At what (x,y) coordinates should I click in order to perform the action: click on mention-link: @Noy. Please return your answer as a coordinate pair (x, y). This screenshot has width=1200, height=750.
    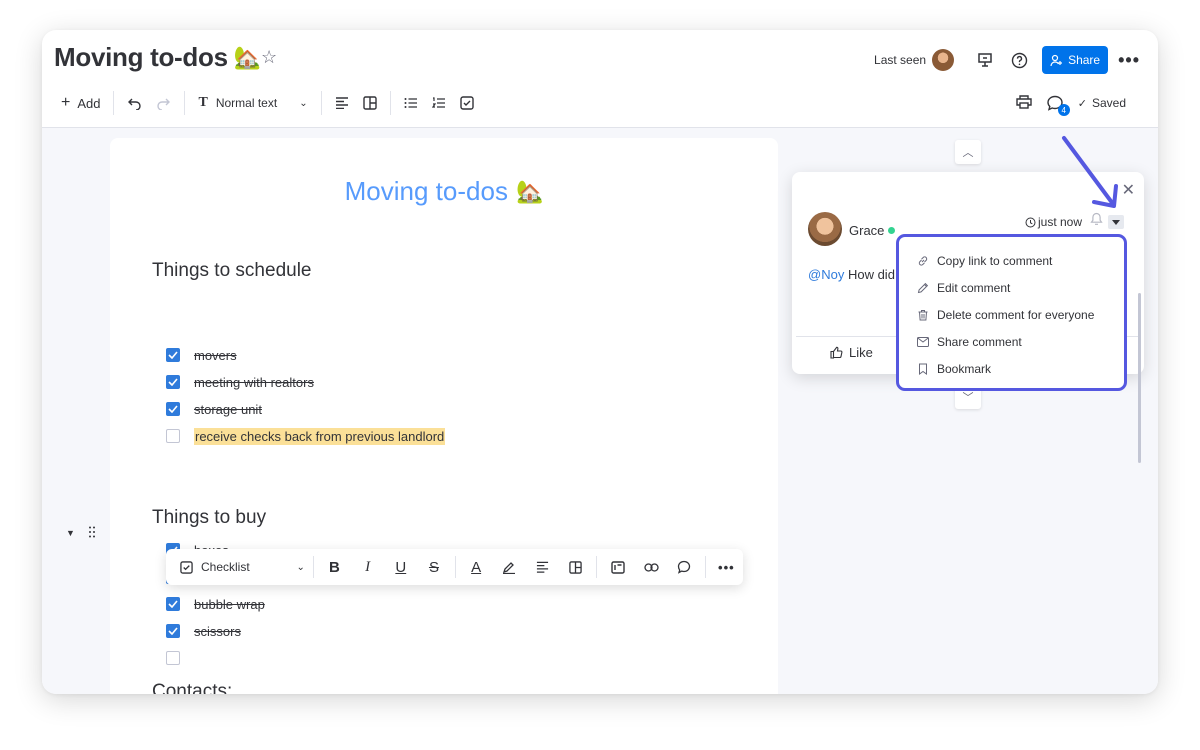
    Looking at the image, I should click on (826, 274).